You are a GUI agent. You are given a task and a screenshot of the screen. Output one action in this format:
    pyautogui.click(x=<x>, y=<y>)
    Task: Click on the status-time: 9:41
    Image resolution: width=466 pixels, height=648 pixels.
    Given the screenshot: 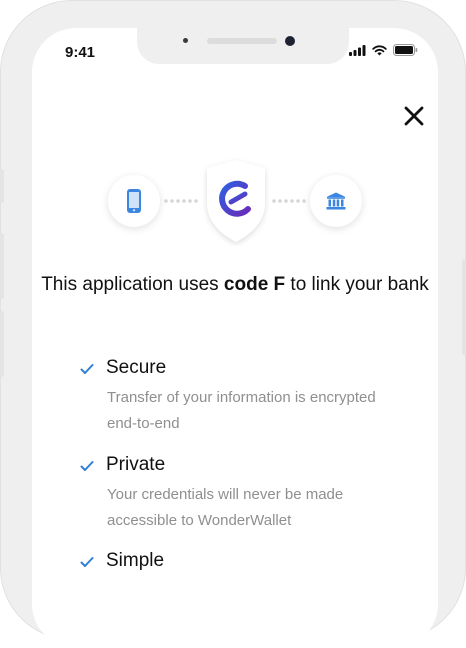 What is the action you would take?
    pyautogui.click(x=80, y=52)
    